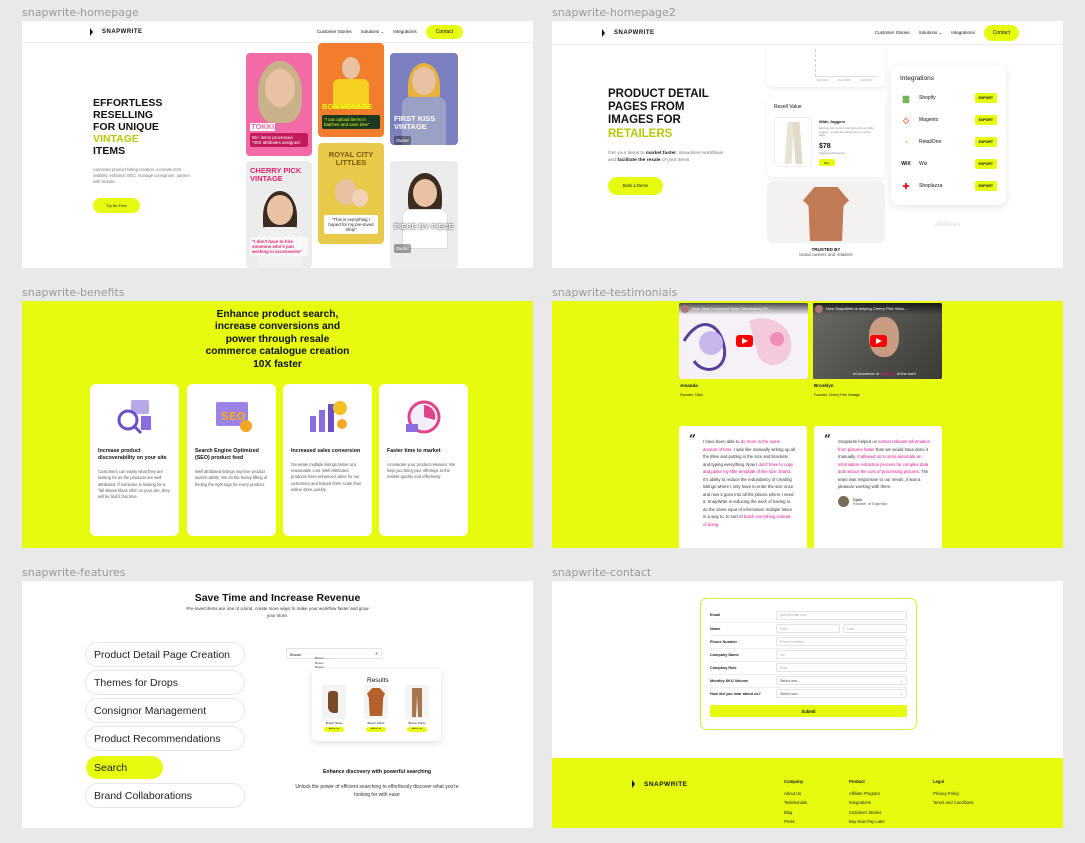  What do you see at coordinates (124, 767) in the screenshot?
I see `feature-item-search: Search` at bounding box center [124, 767].